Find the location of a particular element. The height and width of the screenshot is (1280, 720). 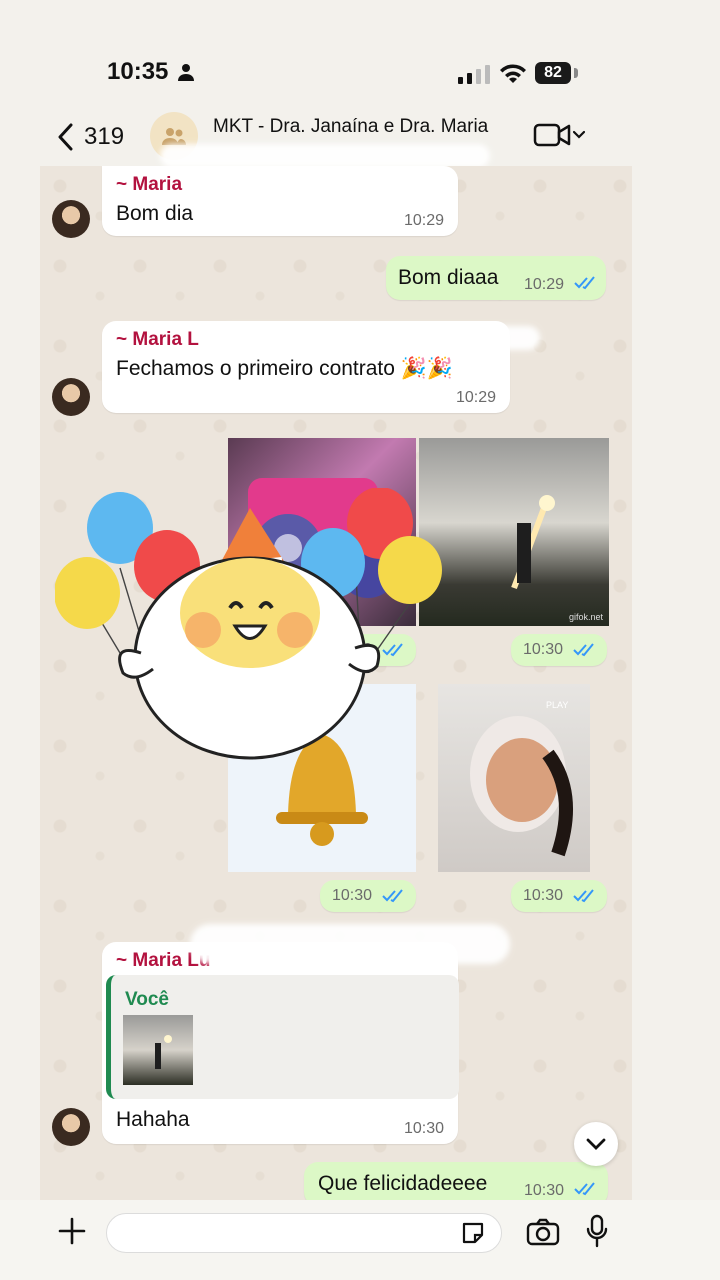

person-icon is located at coordinates (186, 72).